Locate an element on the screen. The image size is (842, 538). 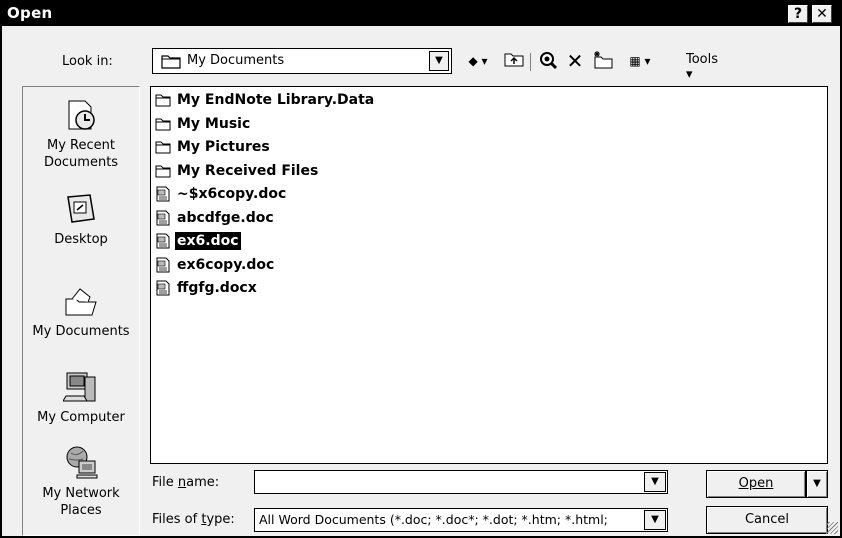
places-bar: My Recent Documents Desktop My Documents is located at coordinates (81, 311).